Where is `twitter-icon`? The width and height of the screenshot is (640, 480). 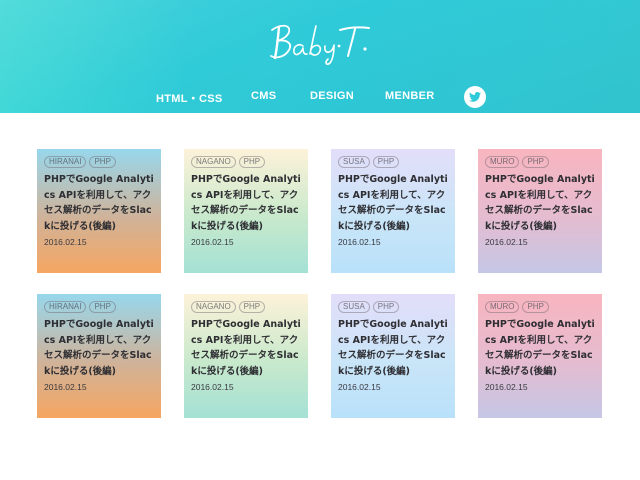 twitter-icon is located at coordinates (475, 97).